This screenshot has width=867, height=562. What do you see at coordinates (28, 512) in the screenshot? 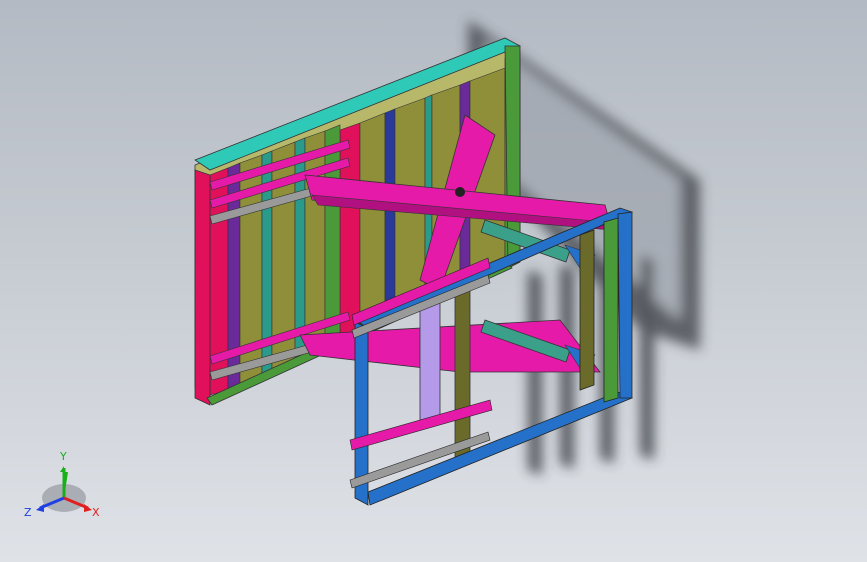
I see `z-axis-label: Z` at bounding box center [28, 512].